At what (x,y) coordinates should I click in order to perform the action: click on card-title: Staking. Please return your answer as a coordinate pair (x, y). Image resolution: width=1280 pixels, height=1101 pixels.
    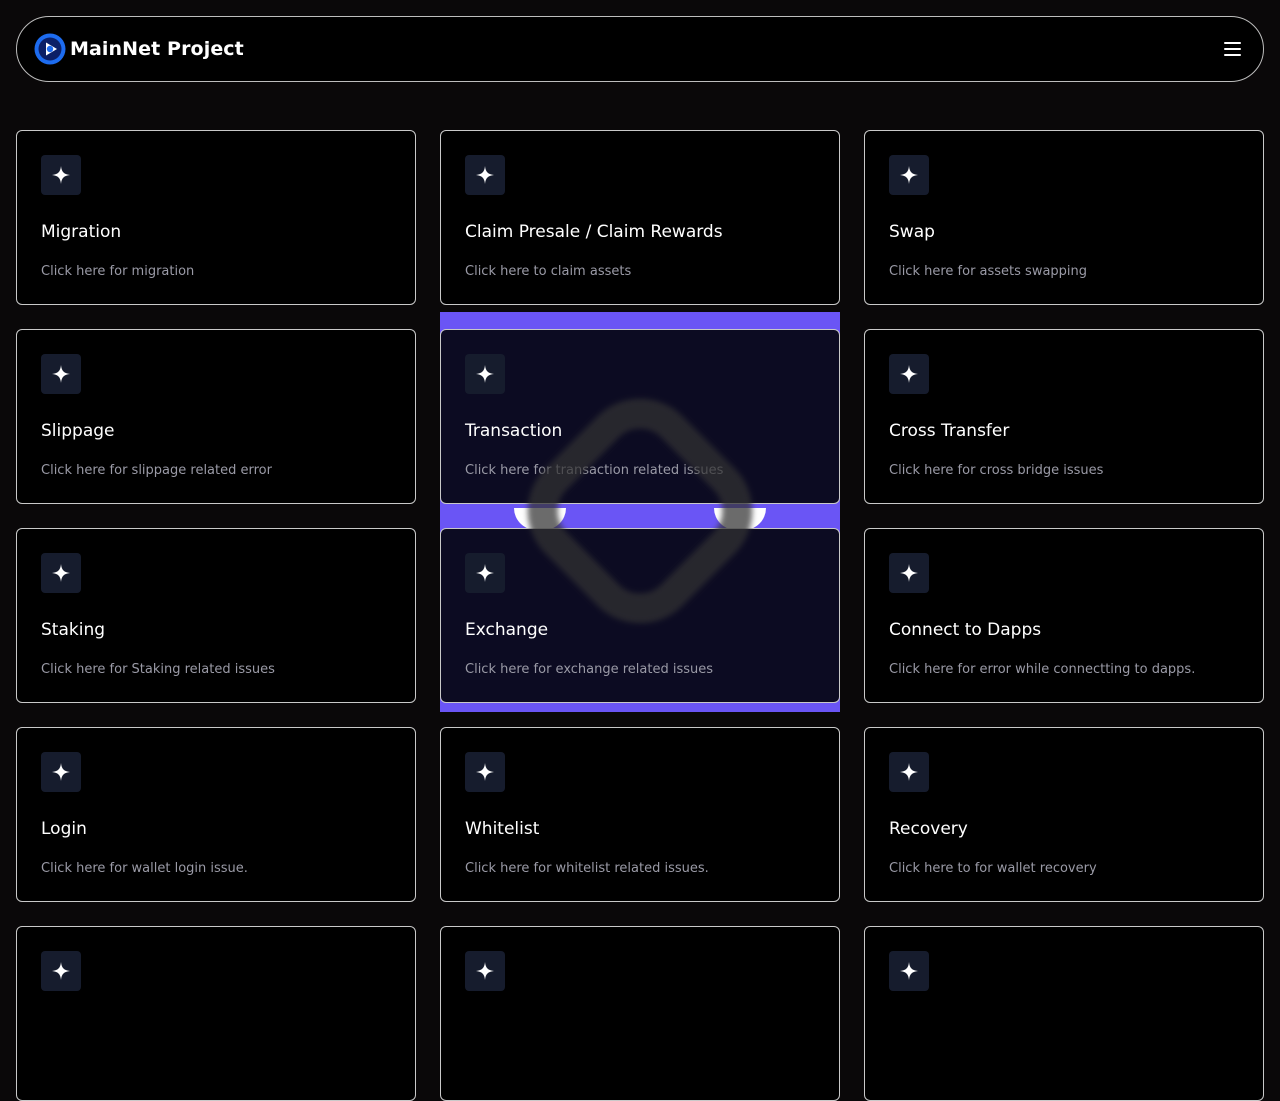
    Looking at the image, I should click on (73, 630).